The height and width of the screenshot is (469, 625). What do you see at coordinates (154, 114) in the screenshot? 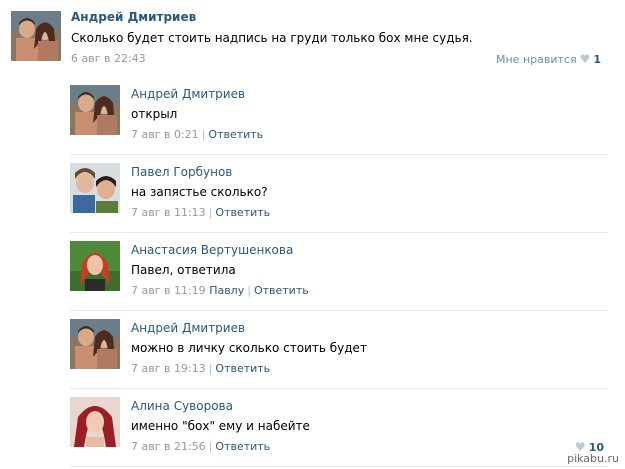
I see `comment-text: открыл` at bounding box center [154, 114].